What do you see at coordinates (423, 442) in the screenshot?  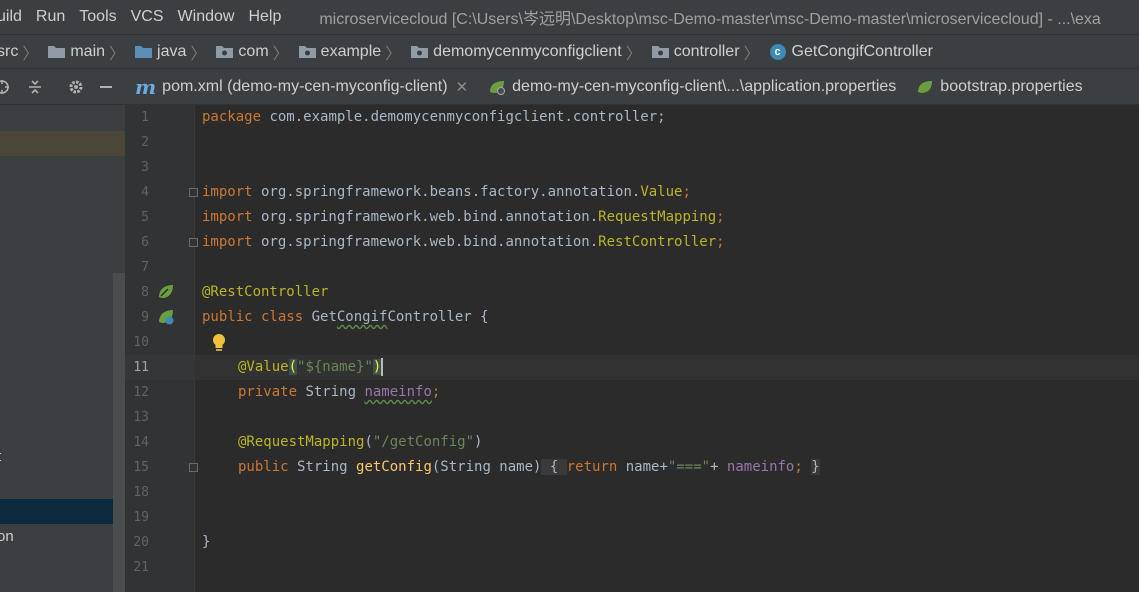 I see `string-literal: "/getConfig"` at bounding box center [423, 442].